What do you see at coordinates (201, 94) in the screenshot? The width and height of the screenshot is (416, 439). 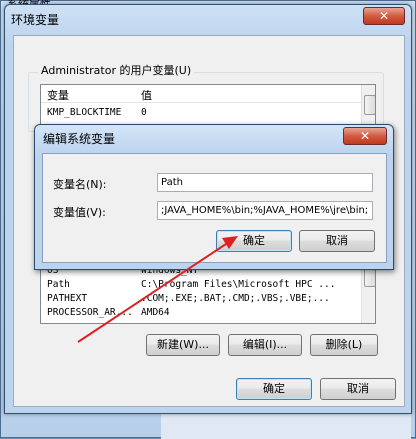 I see `user-variables-header: 变量 值` at bounding box center [201, 94].